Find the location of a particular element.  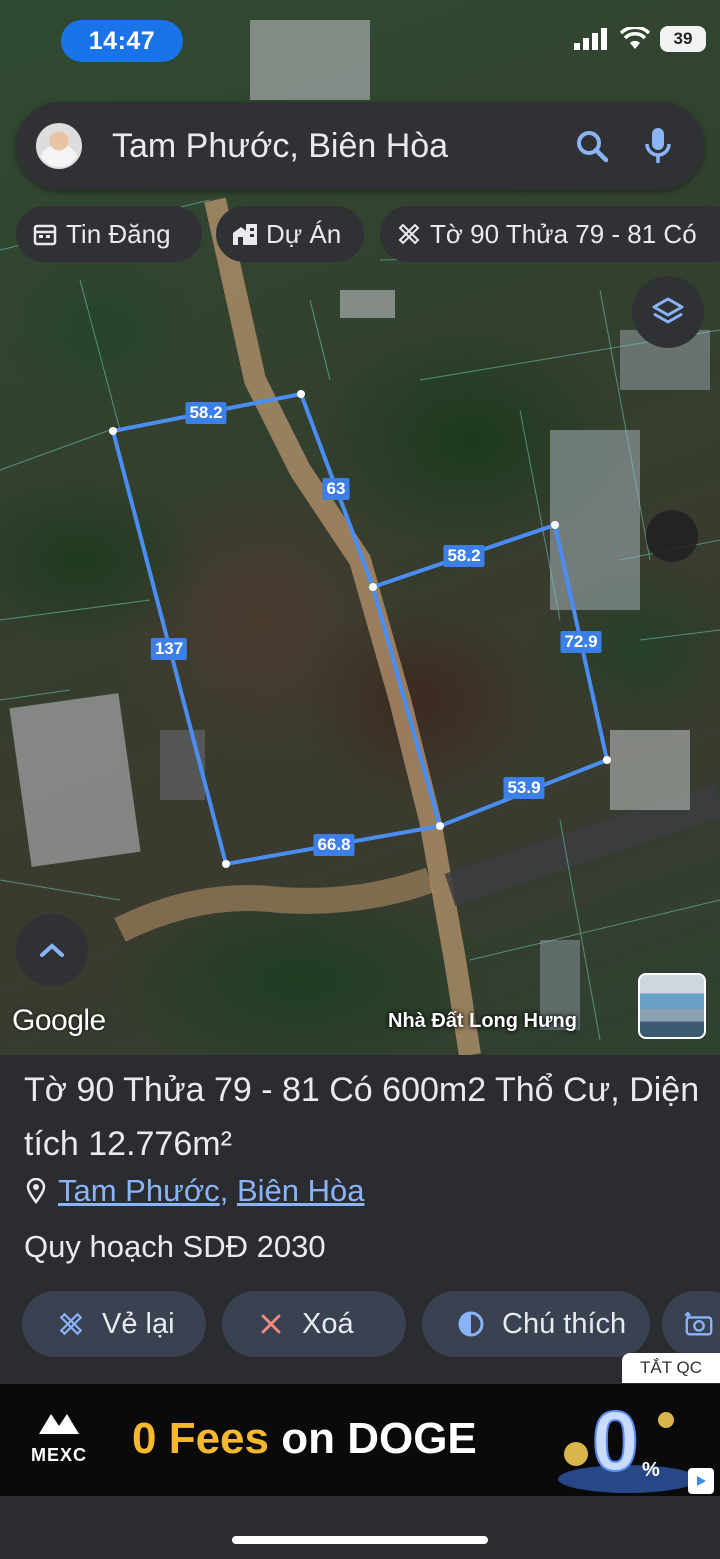

close-icon is located at coordinates (271, 1324).